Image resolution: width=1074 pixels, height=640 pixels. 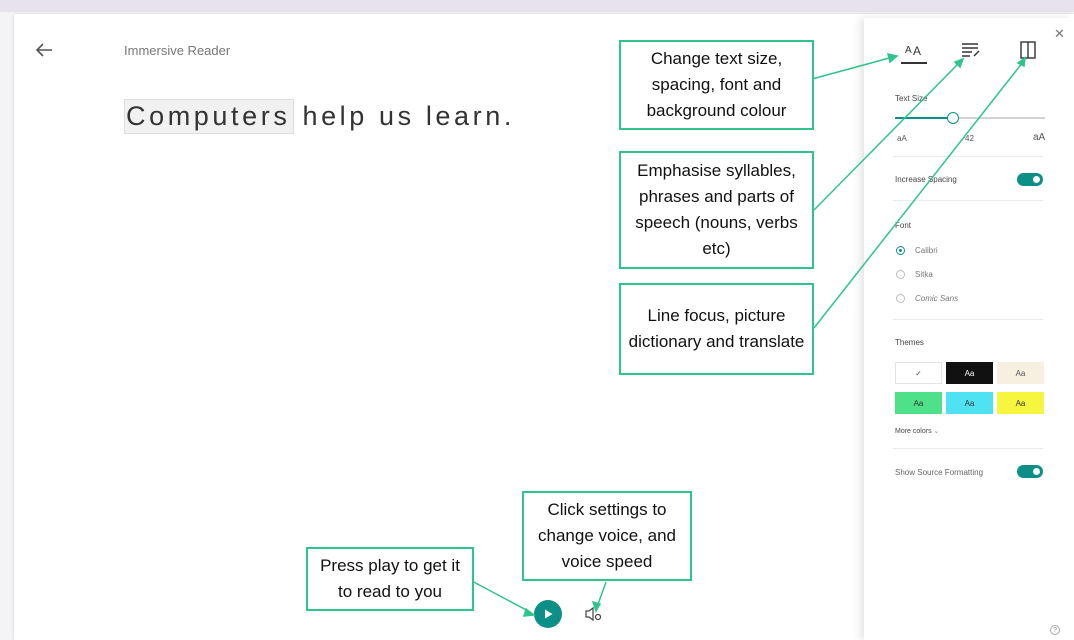 I want to click on back-arrow-icon, so click(x=44, y=50).